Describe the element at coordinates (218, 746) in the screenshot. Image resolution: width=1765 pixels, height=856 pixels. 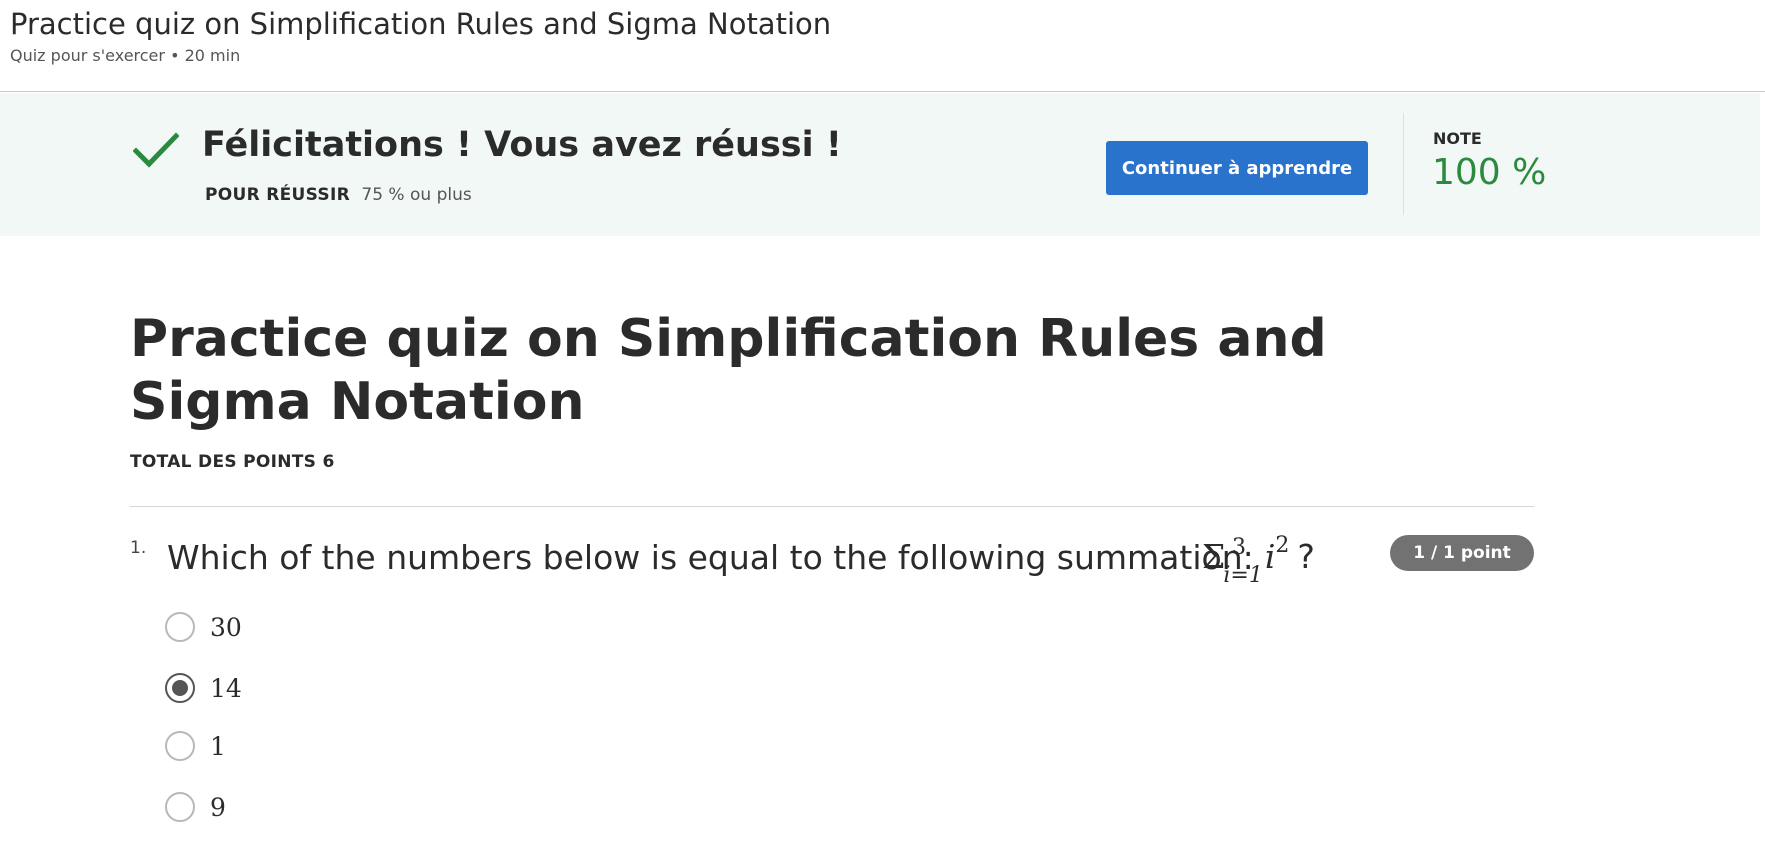
I see `answer-option-label: 1` at that location.